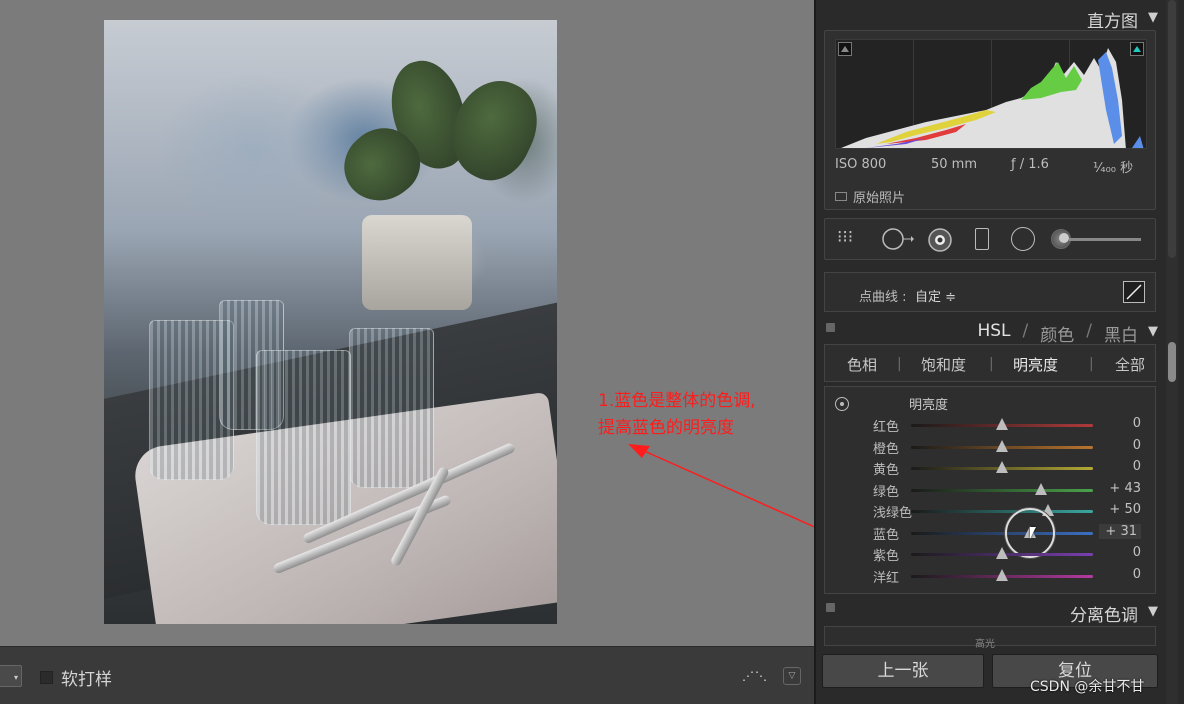  What do you see at coordinates (883, 297) in the screenshot?
I see `point-curve-label: 点曲线 :` at bounding box center [883, 297].